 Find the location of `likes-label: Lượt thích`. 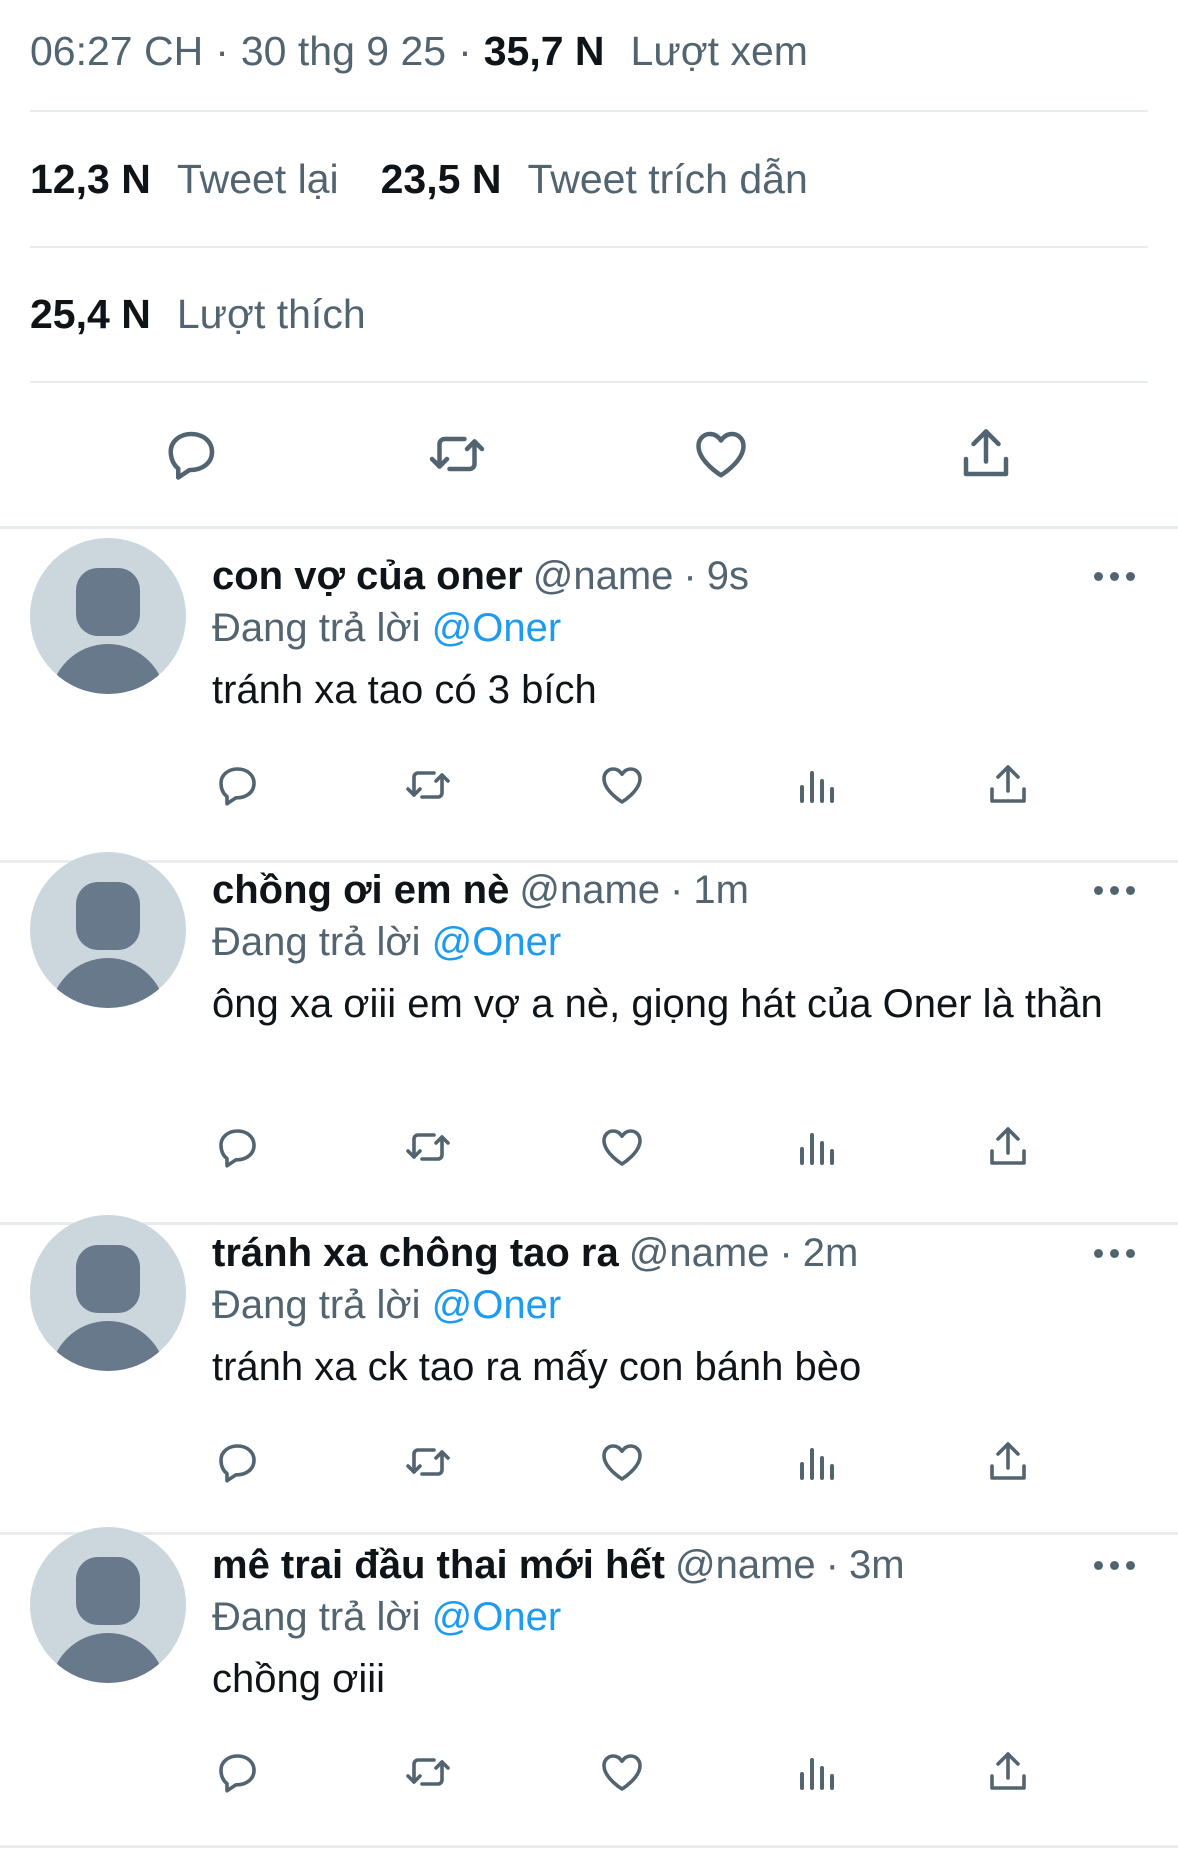

likes-label: Lượt thích is located at coordinates (271, 314).